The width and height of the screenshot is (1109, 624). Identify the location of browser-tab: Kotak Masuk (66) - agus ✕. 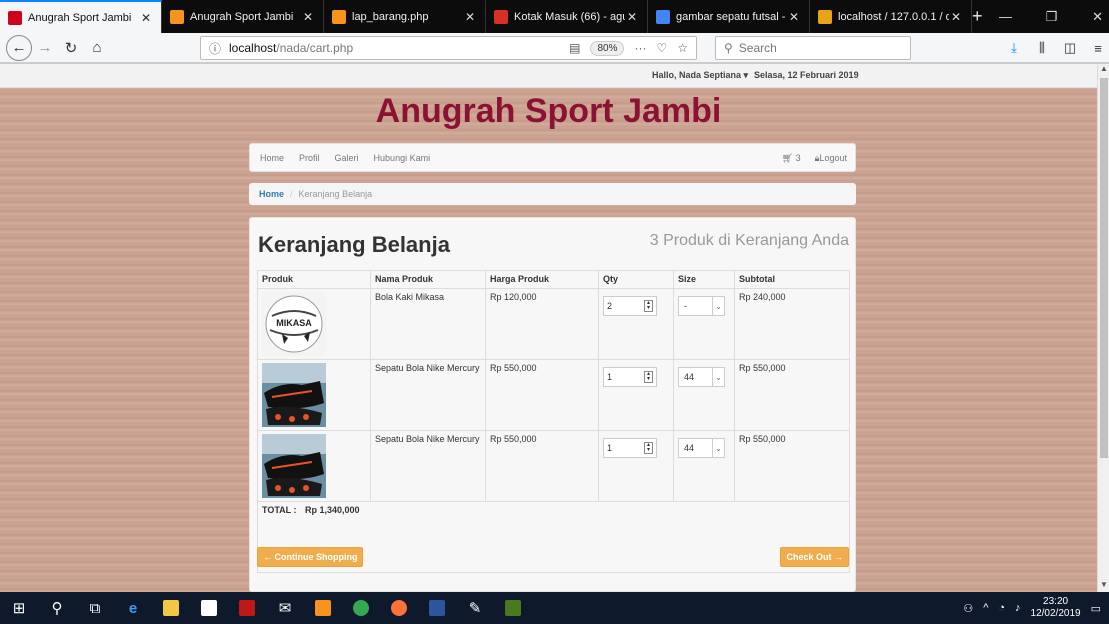
(567, 16).